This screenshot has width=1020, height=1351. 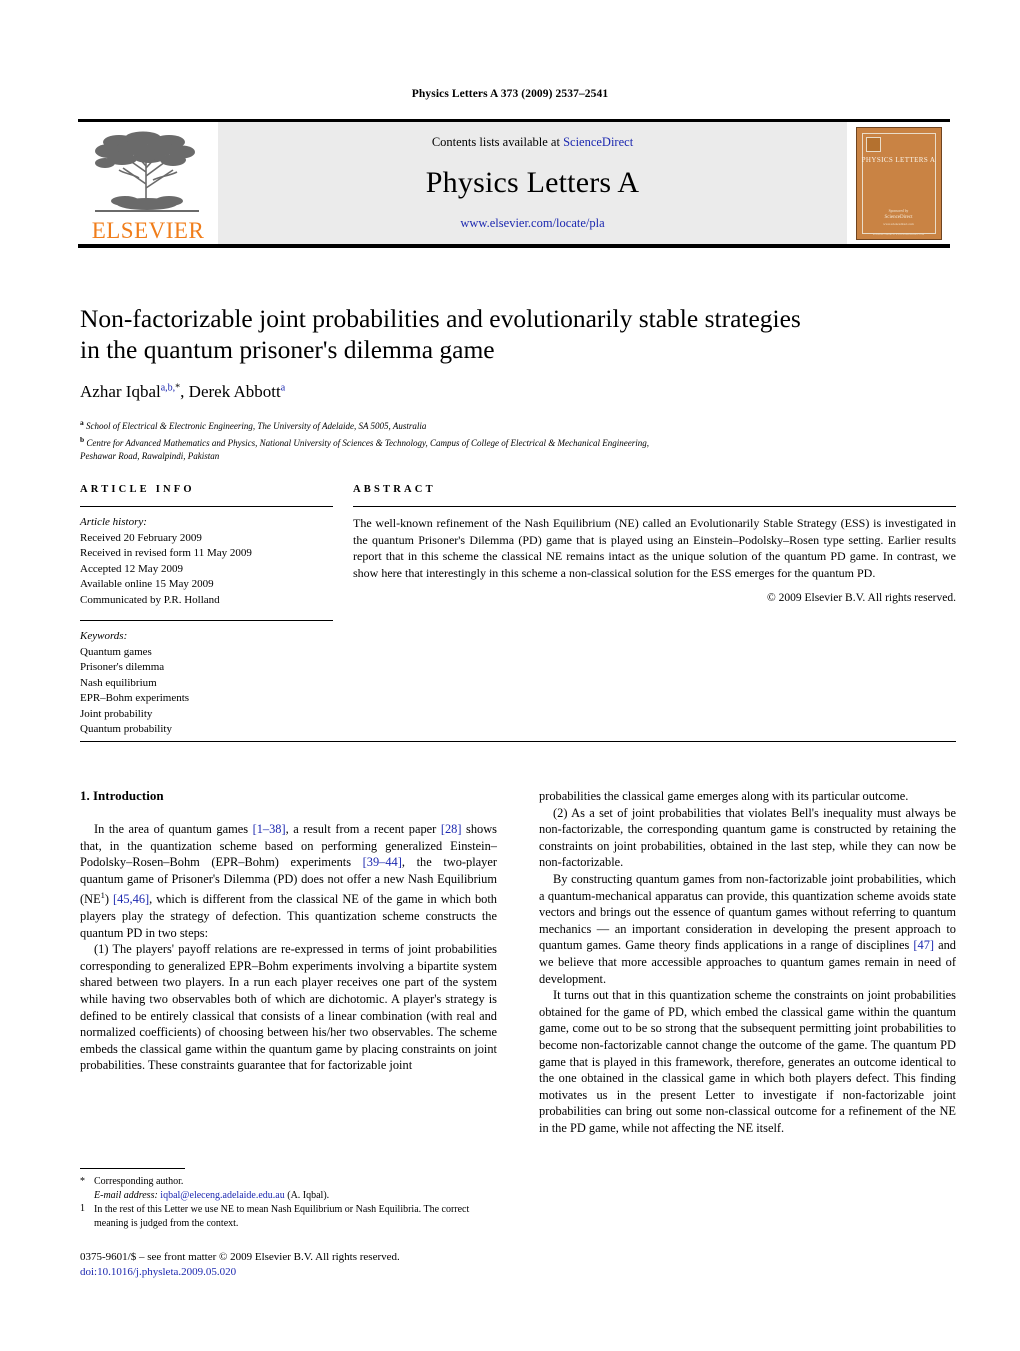 I want to click on keywords-rule, so click(x=206, y=620).